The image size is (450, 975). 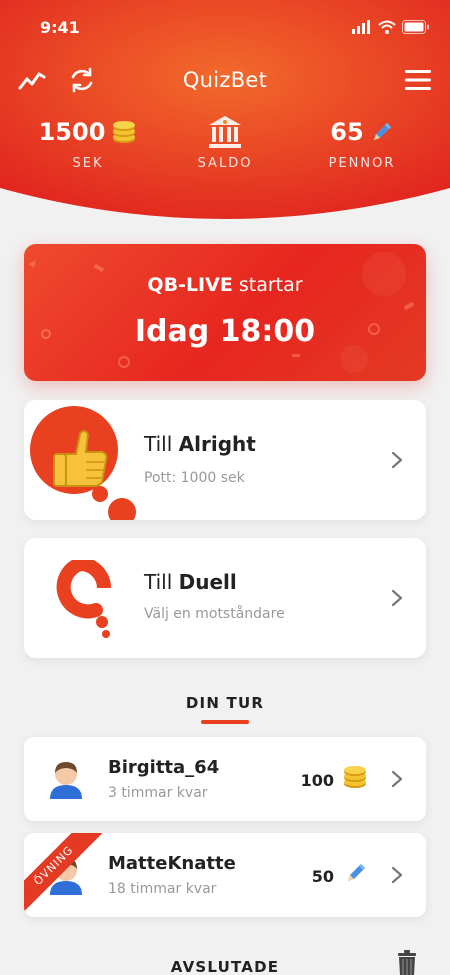 I want to click on menu-button, so click(x=418, y=80).